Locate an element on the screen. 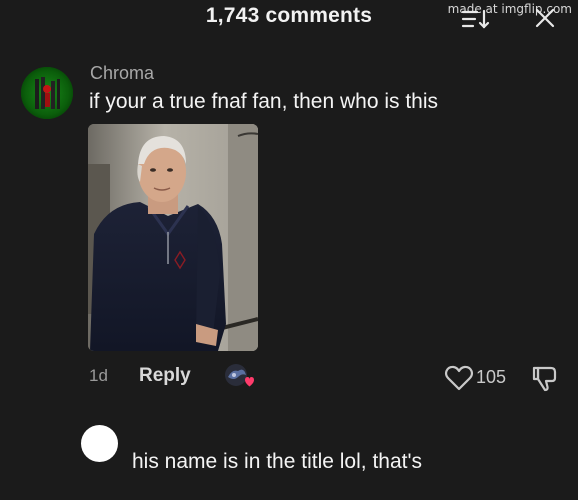 The width and height of the screenshot is (578, 500). comment-timestamp: 1d is located at coordinates (98, 375).